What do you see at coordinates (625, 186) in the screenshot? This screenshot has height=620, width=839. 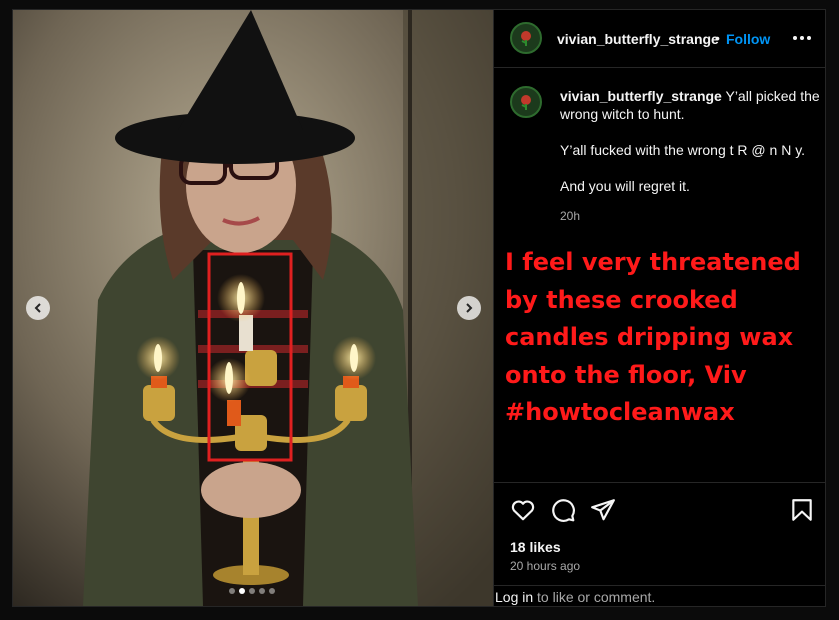 I see `caption-line: And you will regret it.` at bounding box center [625, 186].